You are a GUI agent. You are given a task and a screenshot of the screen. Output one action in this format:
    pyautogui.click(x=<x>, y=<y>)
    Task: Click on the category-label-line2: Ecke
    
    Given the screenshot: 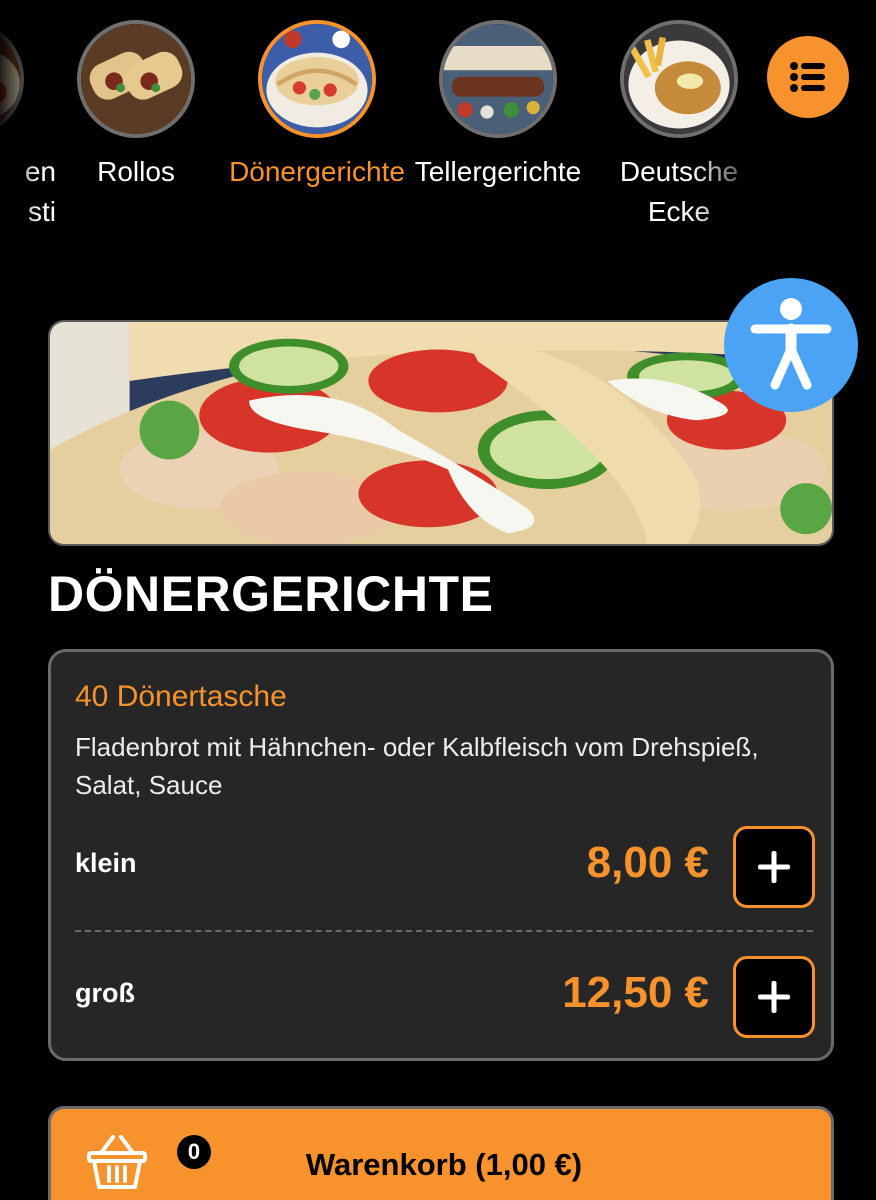 What is the action you would take?
    pyautogui.click(x=679, y=211)
    